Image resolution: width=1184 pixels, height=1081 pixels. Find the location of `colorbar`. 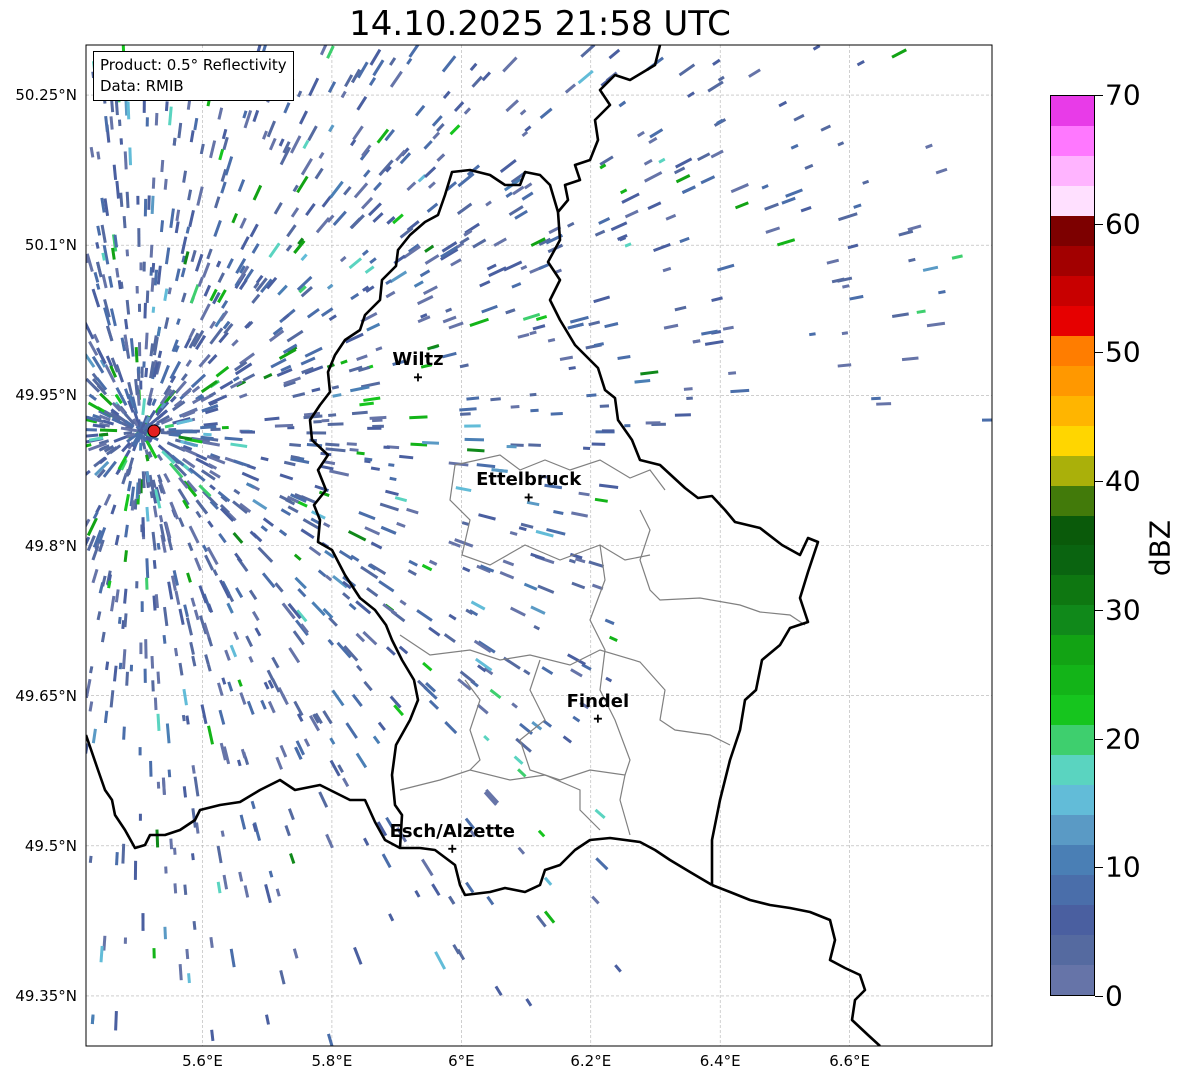

colorbar is located at coordinates (1072, 545).